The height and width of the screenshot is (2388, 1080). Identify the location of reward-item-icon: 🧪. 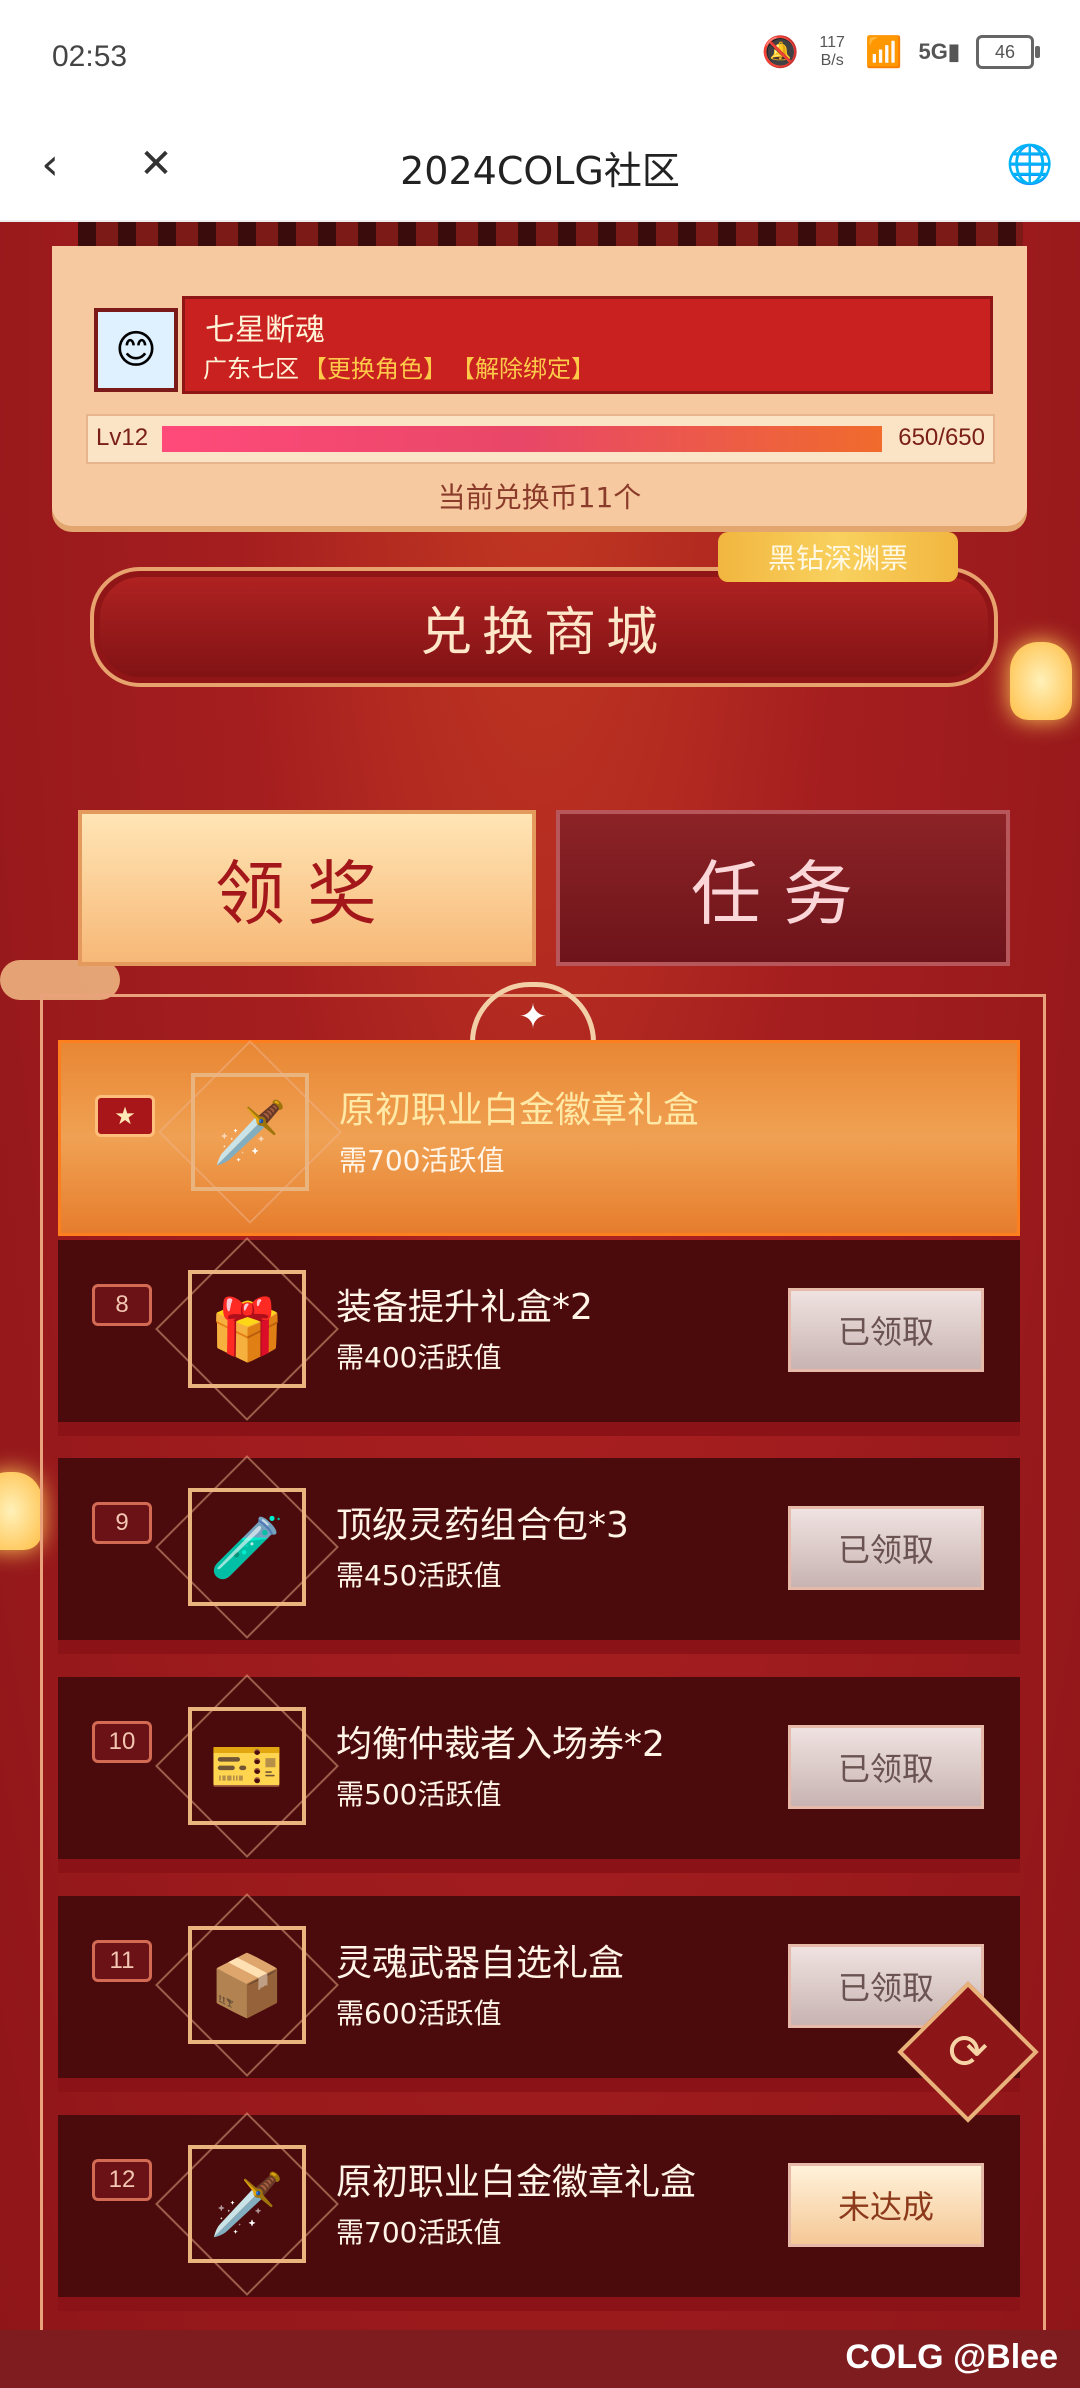
(247, 1547).